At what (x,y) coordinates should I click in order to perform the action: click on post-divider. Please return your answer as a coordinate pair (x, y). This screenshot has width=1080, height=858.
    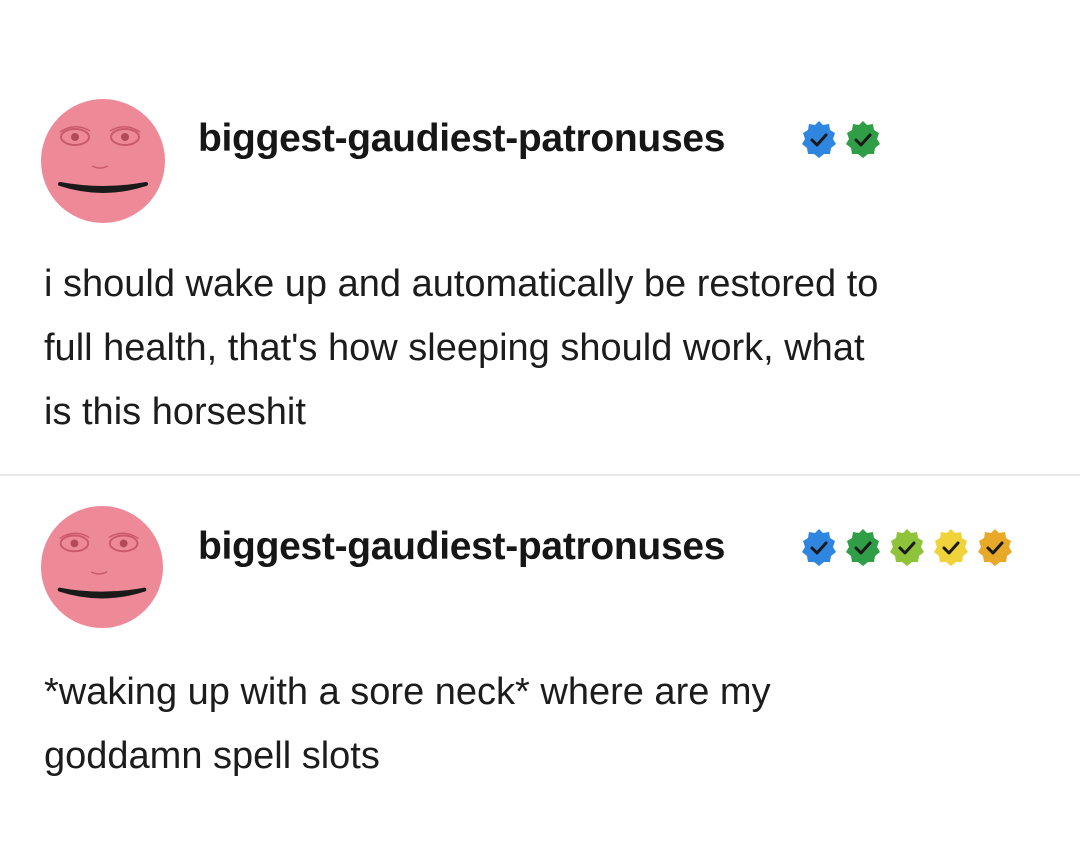
    Looking at the image, I should click on (540, 475).